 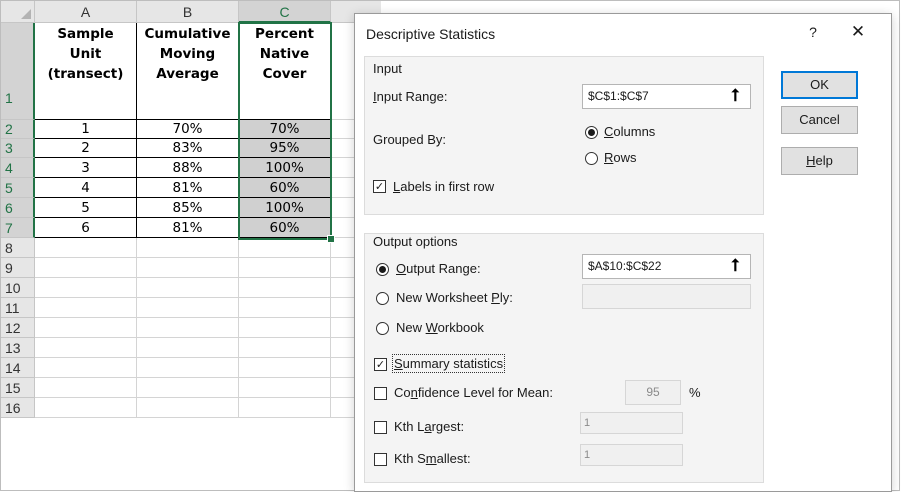 I want to click on cell-b6: 85%, so click(x=188, y=208).